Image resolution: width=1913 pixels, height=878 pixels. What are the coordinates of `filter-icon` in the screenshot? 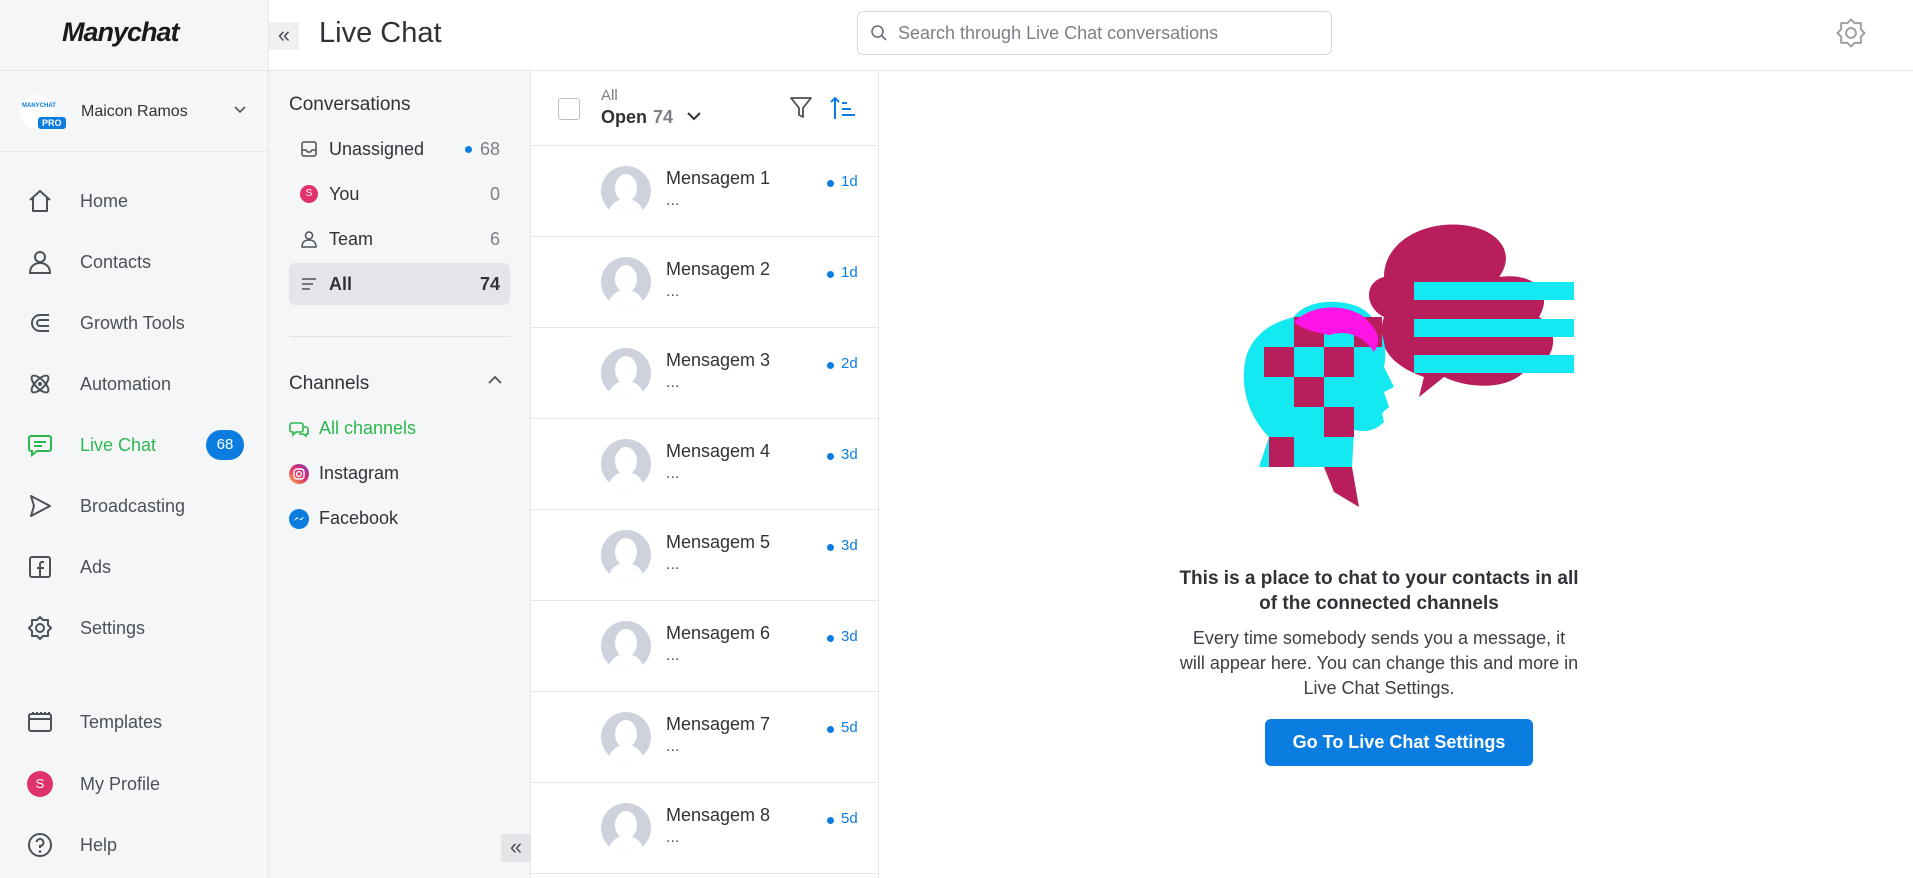 It's located at (801, 110).